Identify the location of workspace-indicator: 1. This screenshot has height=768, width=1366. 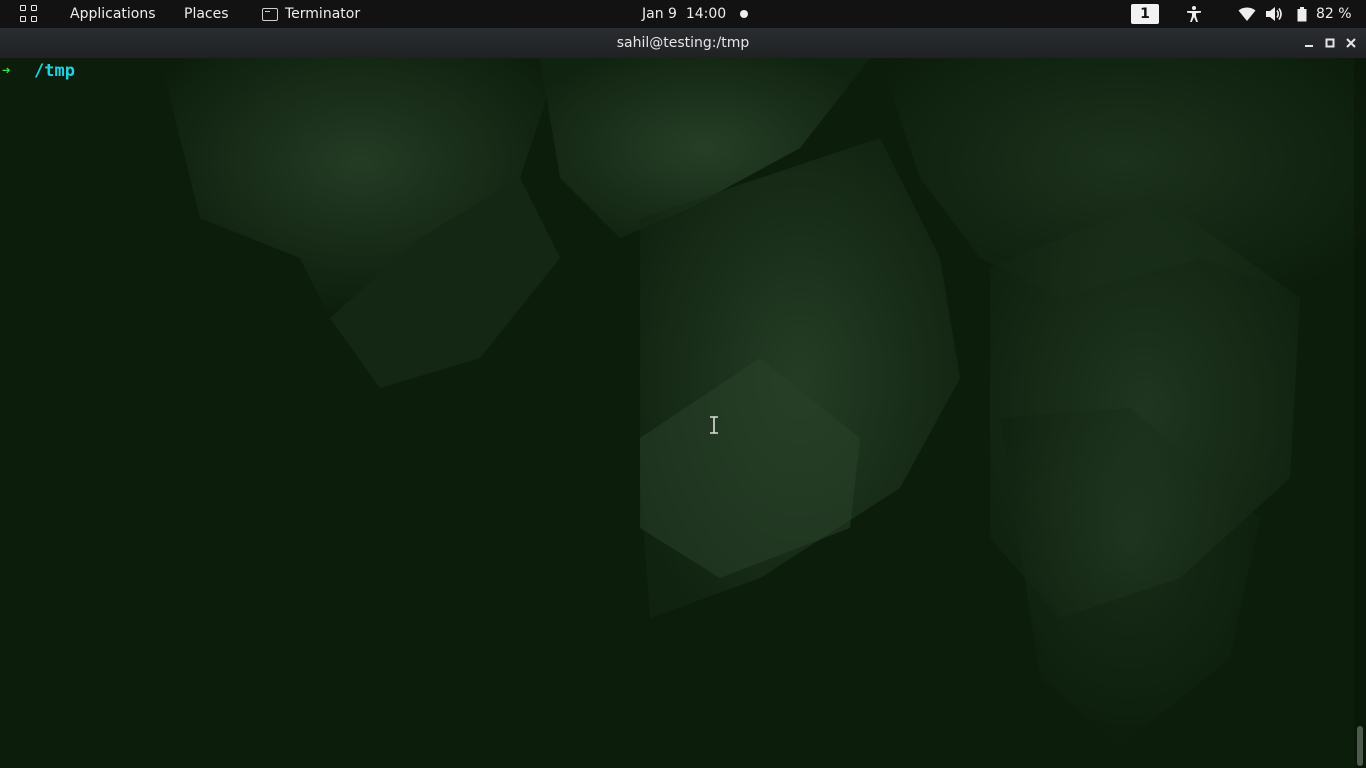
(1145, 14).